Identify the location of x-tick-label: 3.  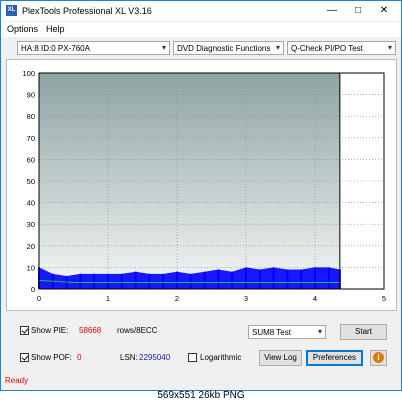
(246, 298).